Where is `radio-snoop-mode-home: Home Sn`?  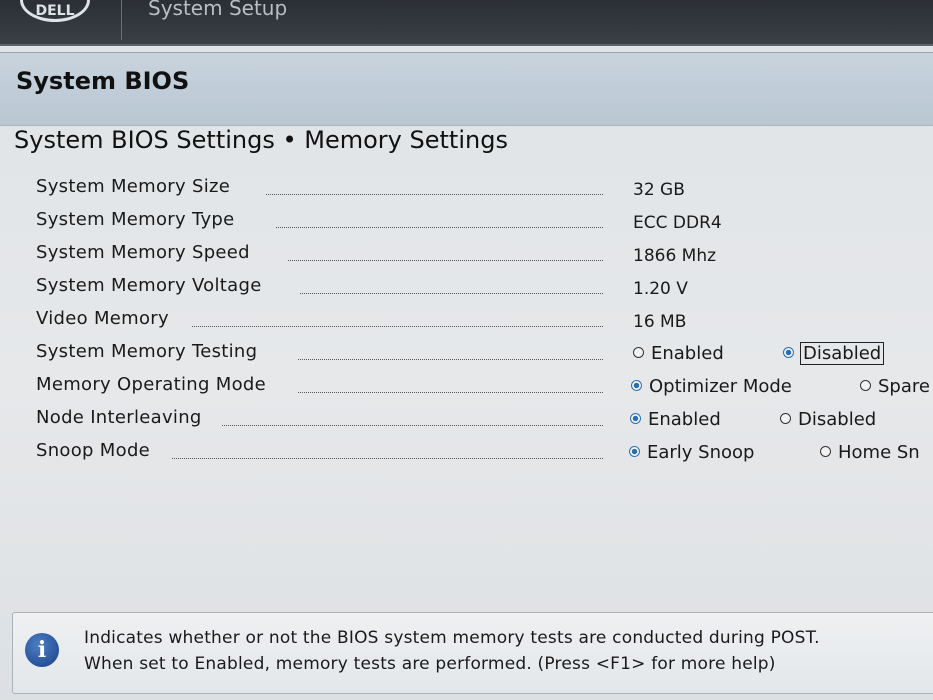
radio-snoop-mode-home: Home Sn is located at coordinates (870, 452).